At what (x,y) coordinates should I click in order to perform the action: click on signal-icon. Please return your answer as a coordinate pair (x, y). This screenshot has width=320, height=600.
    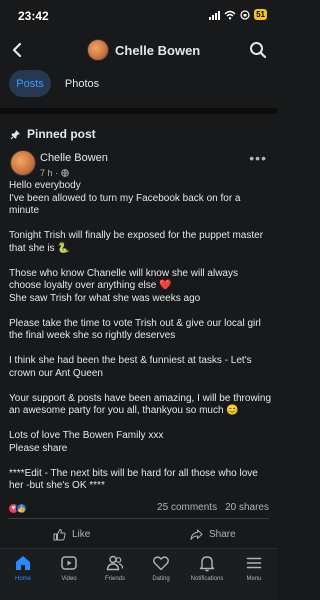
    Looking at the image, I should click on (215, 15).